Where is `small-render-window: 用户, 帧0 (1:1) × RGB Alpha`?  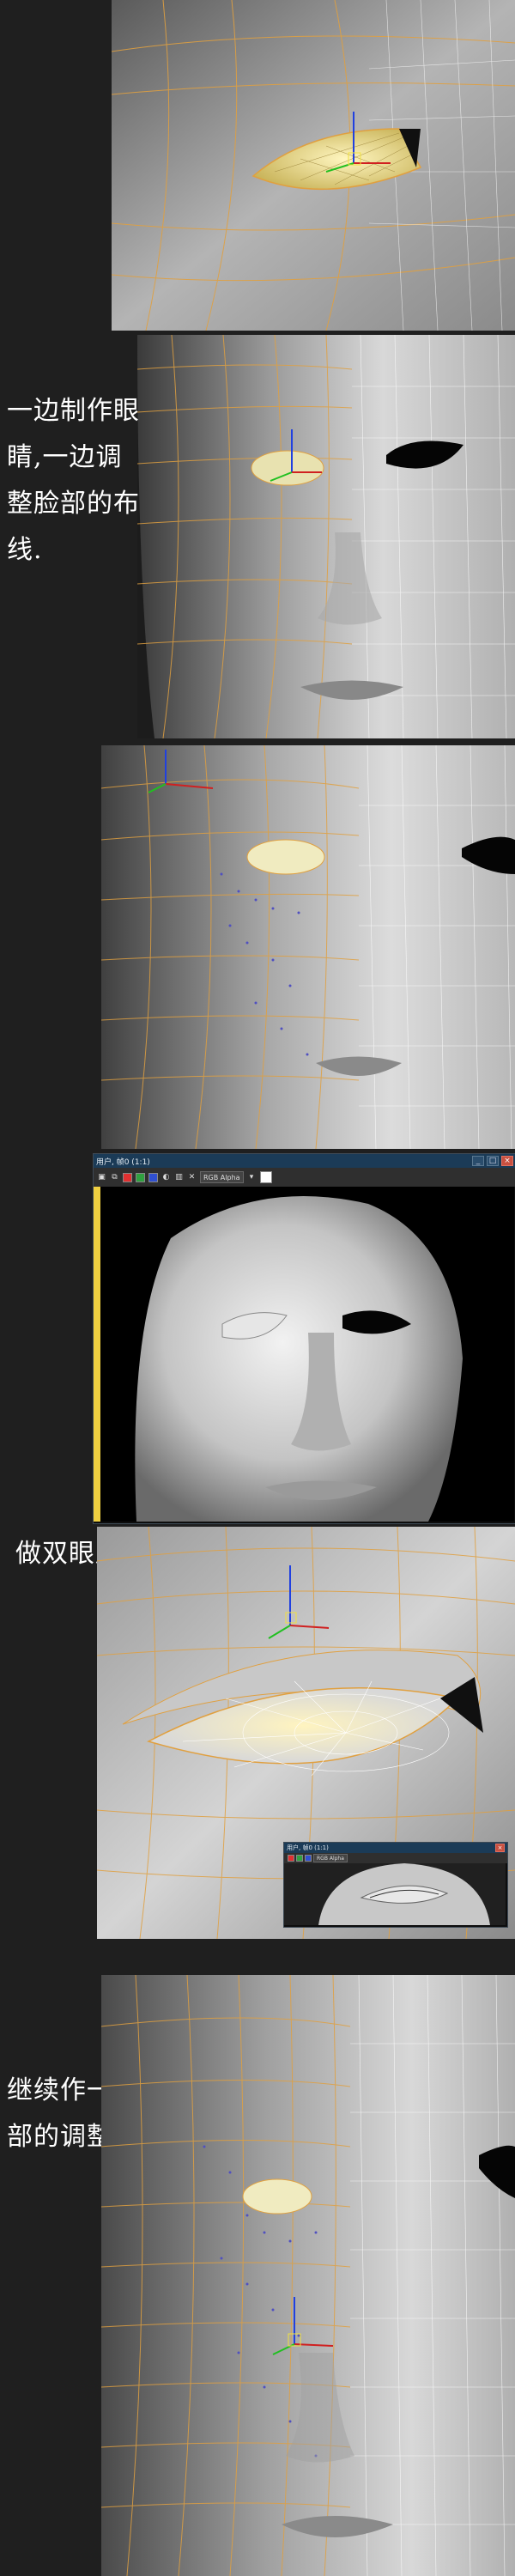
small-render-window: 用户, 帧0 (1:1) × RGB Alpha is located at coordinates (395, 1885).